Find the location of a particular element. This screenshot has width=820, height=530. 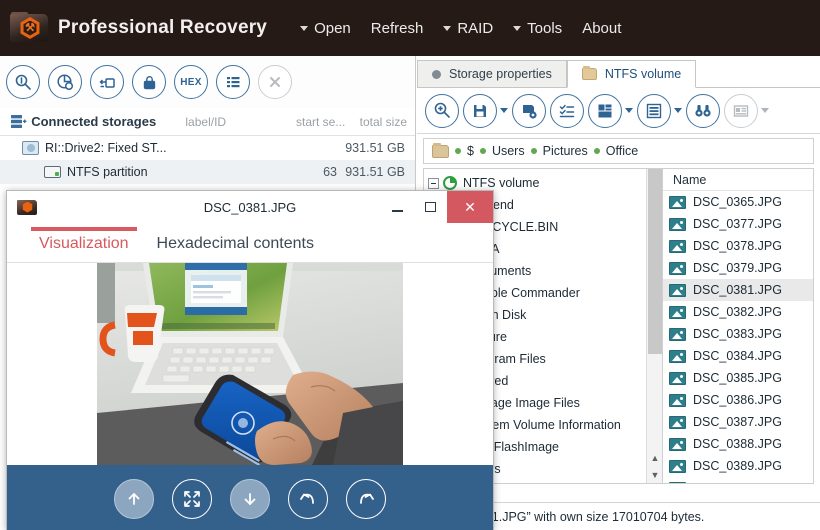

fit-to-screen-button is located at coordinates (192, 499).